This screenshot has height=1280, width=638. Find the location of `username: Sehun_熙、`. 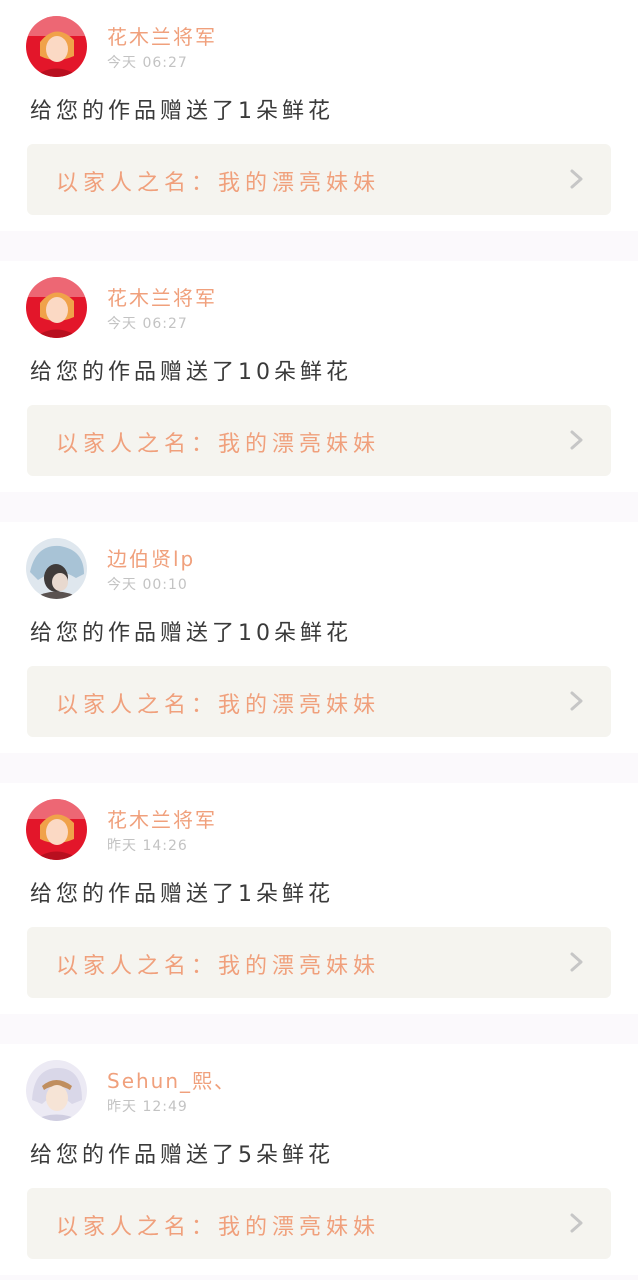

username: Sehun_熙、 is located at coordinates (171, 1079).